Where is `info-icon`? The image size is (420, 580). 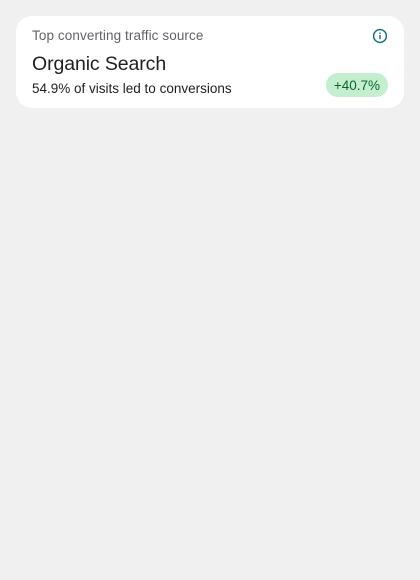 info-icon is located at coordinates (380, 36).